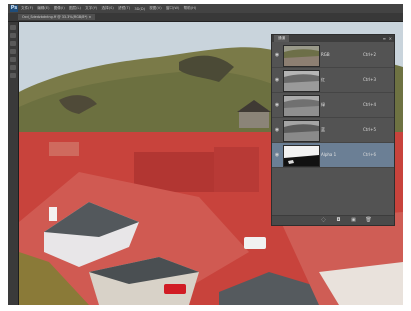  Describe the element at coordinates (13, 163) in the screenshot. I see `tools-panel` at that location.